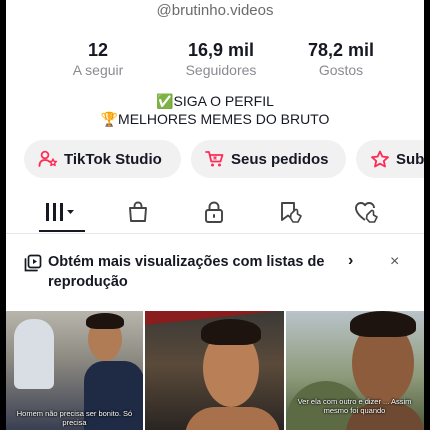  What do you see at coordinates (214, 159) in the screenshot?
I see `cart-icon` at bounding box center [214, 159].